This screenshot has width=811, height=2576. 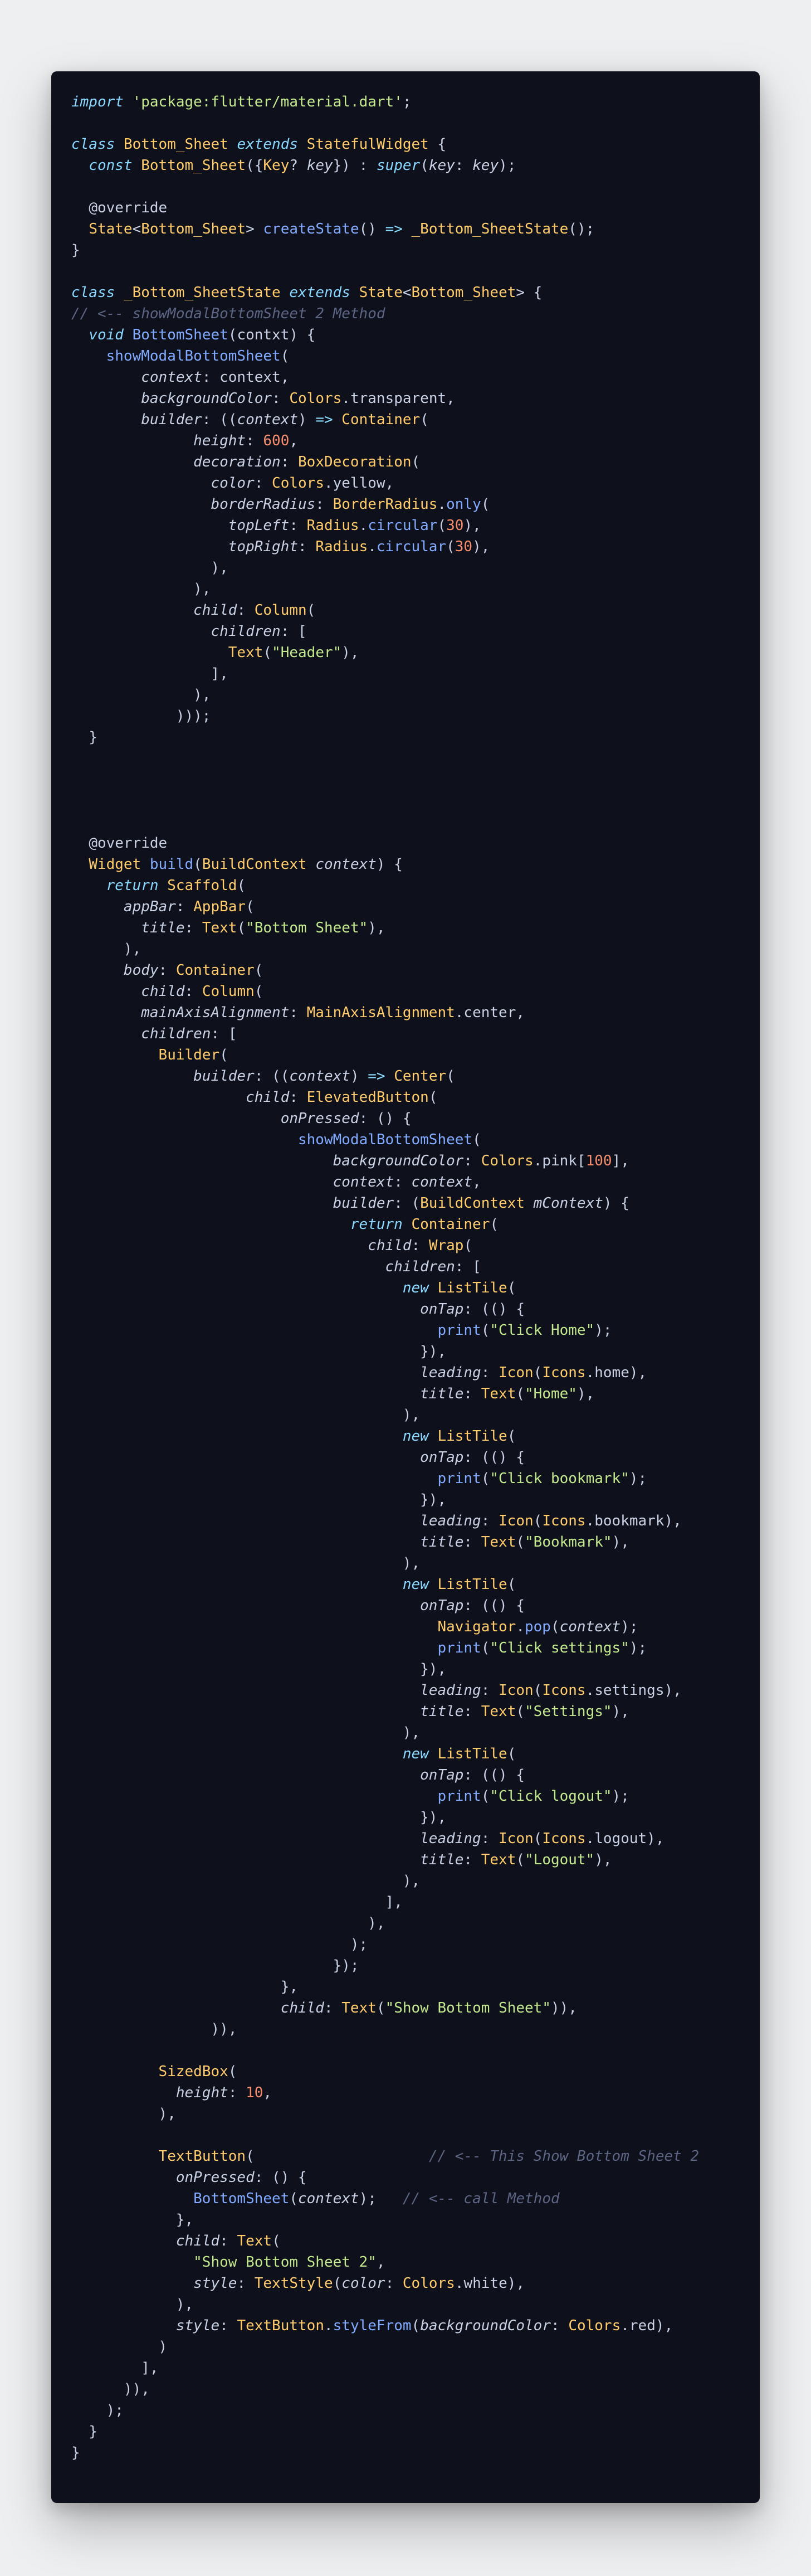 I want to click on code-token: }, so click(x=76, y=2452).